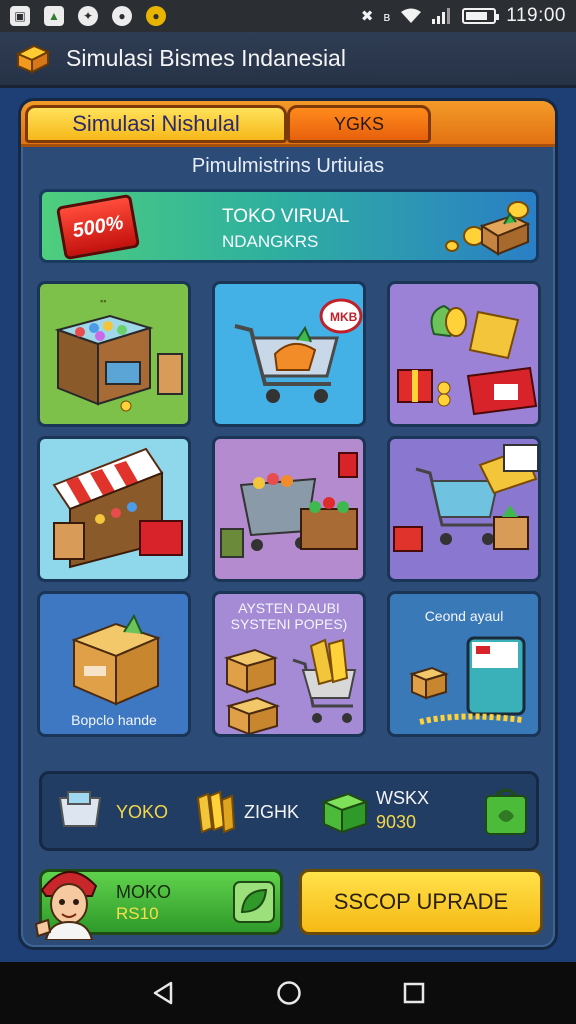 Image resolution: width=576 pixels, height=1024 pixels. What do you see at coordinates (298, 350) in the screenshot?
I see `shopping-cart-icon: MKB` at bounding box center [298, 350].